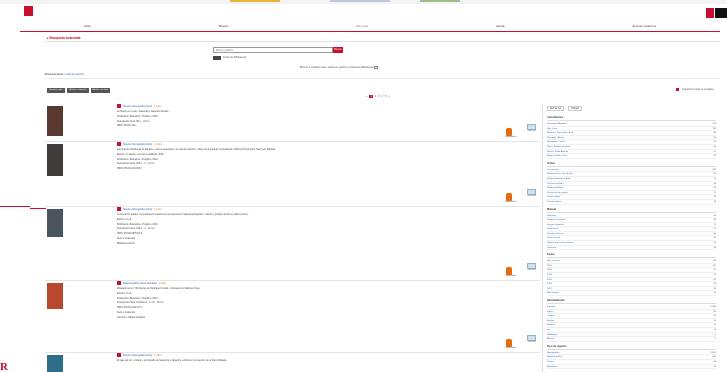  I want to click on record-count: 1 Libro, so click(158, 106).